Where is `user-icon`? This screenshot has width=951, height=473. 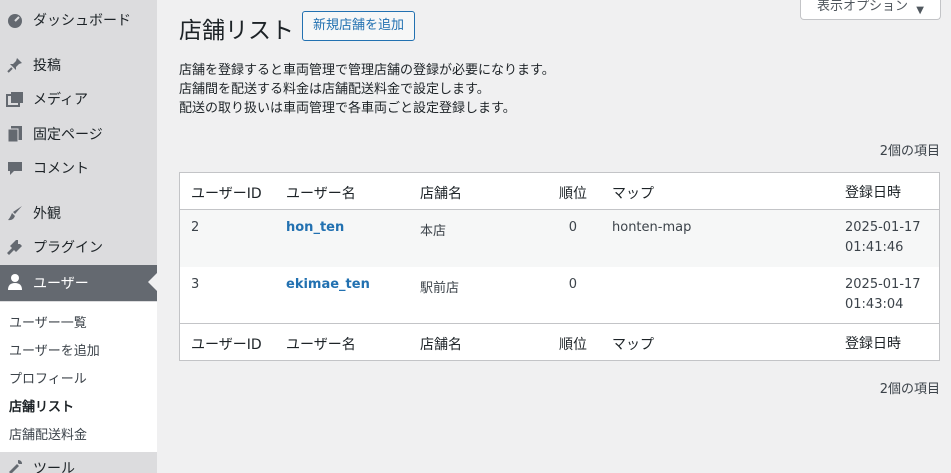 user-icon is located at coordinates (15, 282).